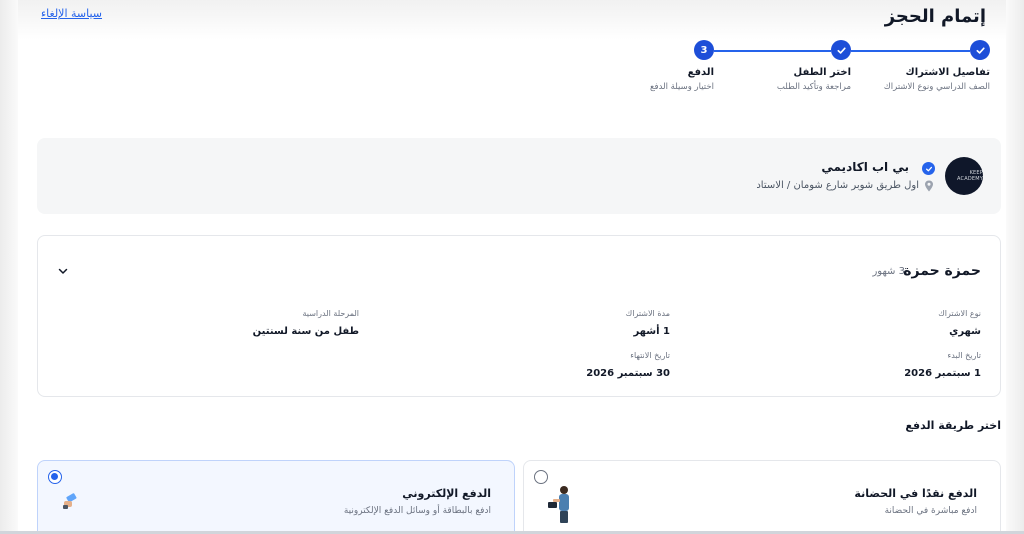 This screenshot has width=1024, height=534. I want to click on online-radio, so click(55, 477).